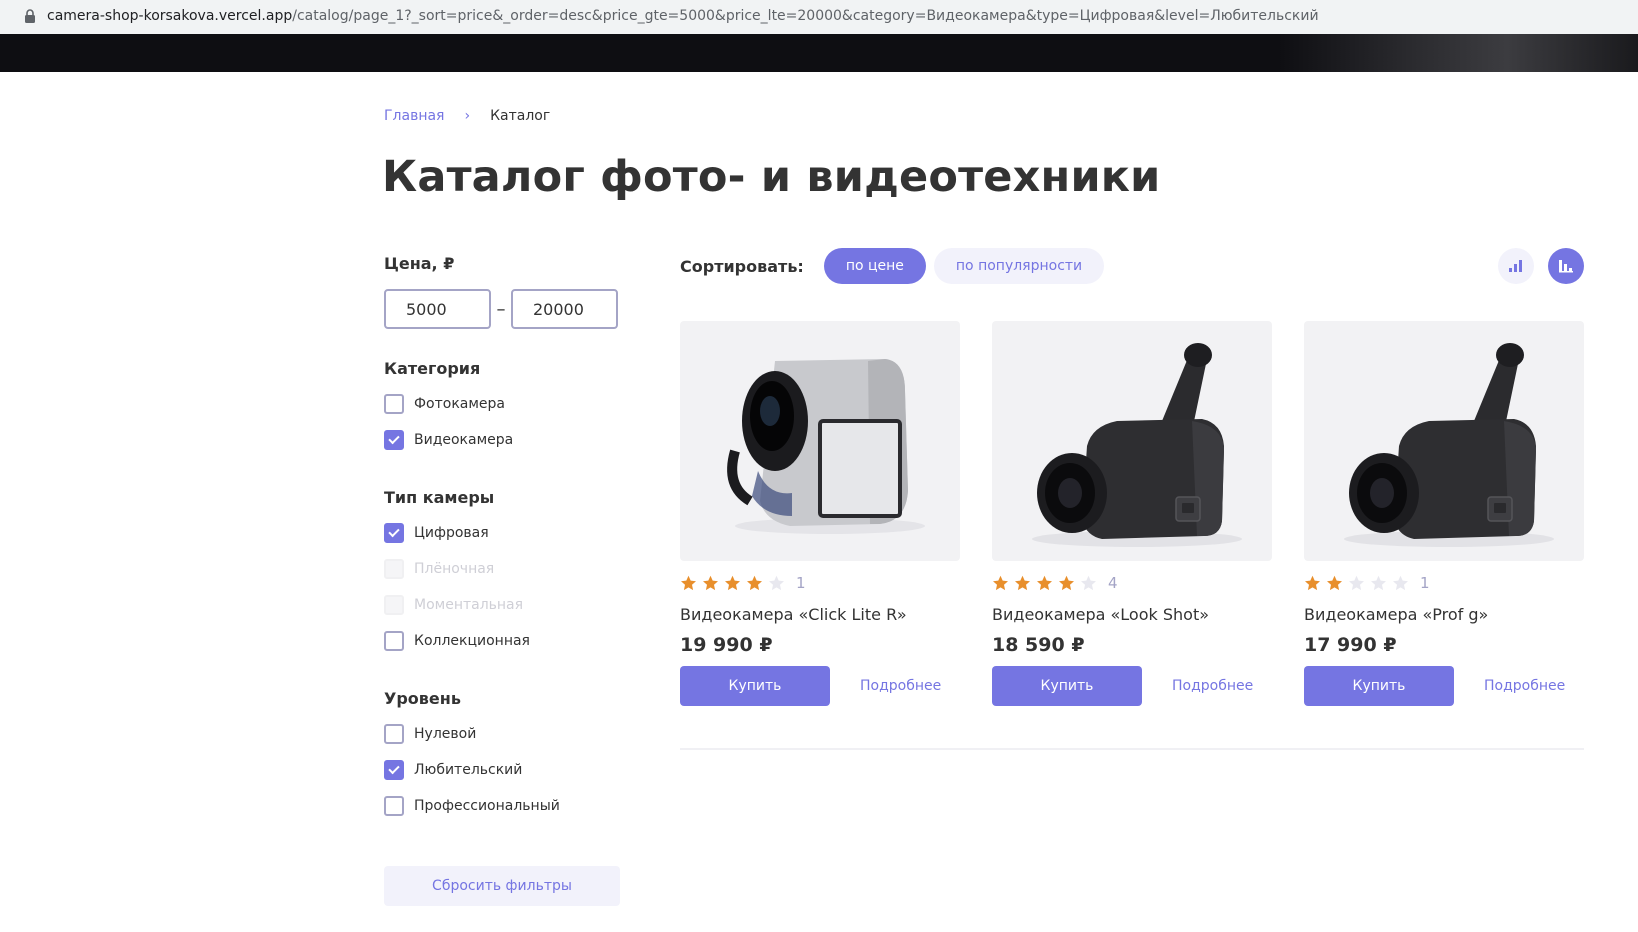 Image resolution: width=1638 pixels, height=932 pixels. I want to click on filter-option: Моментальная, so click(502, 605).